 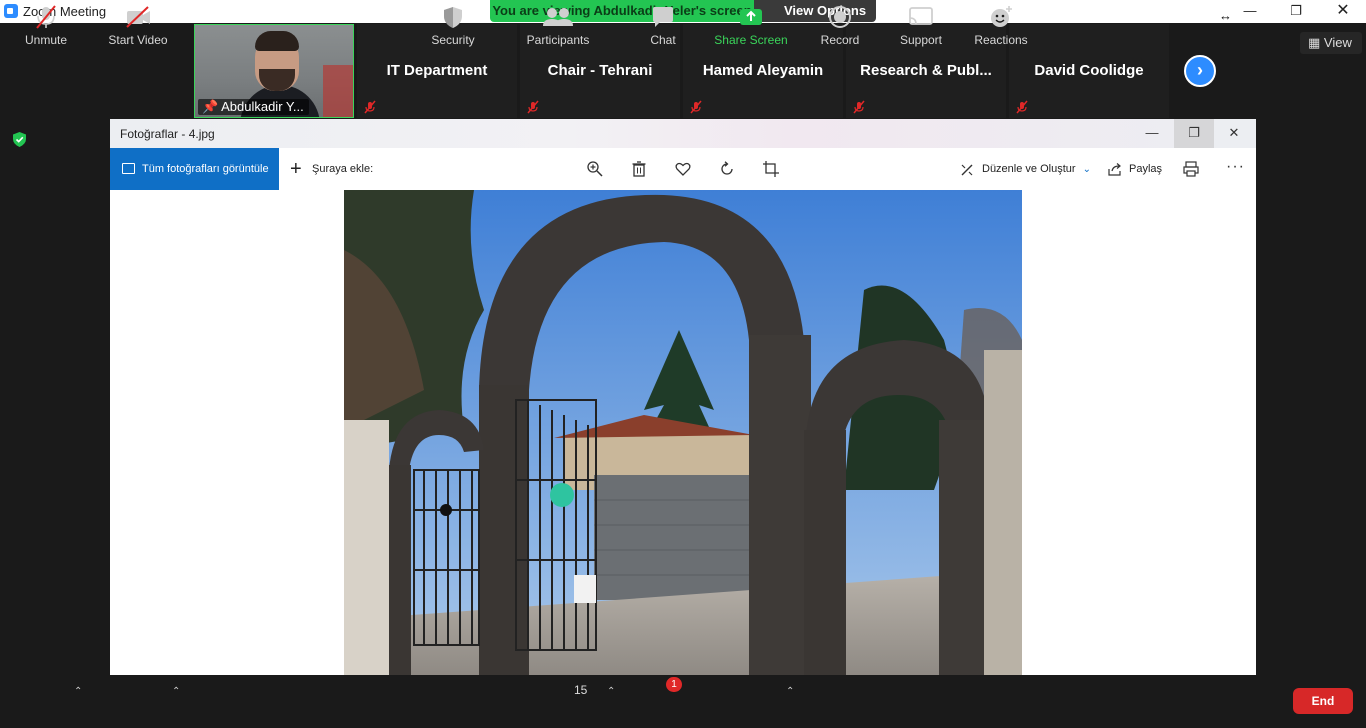 I want to click on share-options-caret-icon: ⌃, so click(x=790, y=691).